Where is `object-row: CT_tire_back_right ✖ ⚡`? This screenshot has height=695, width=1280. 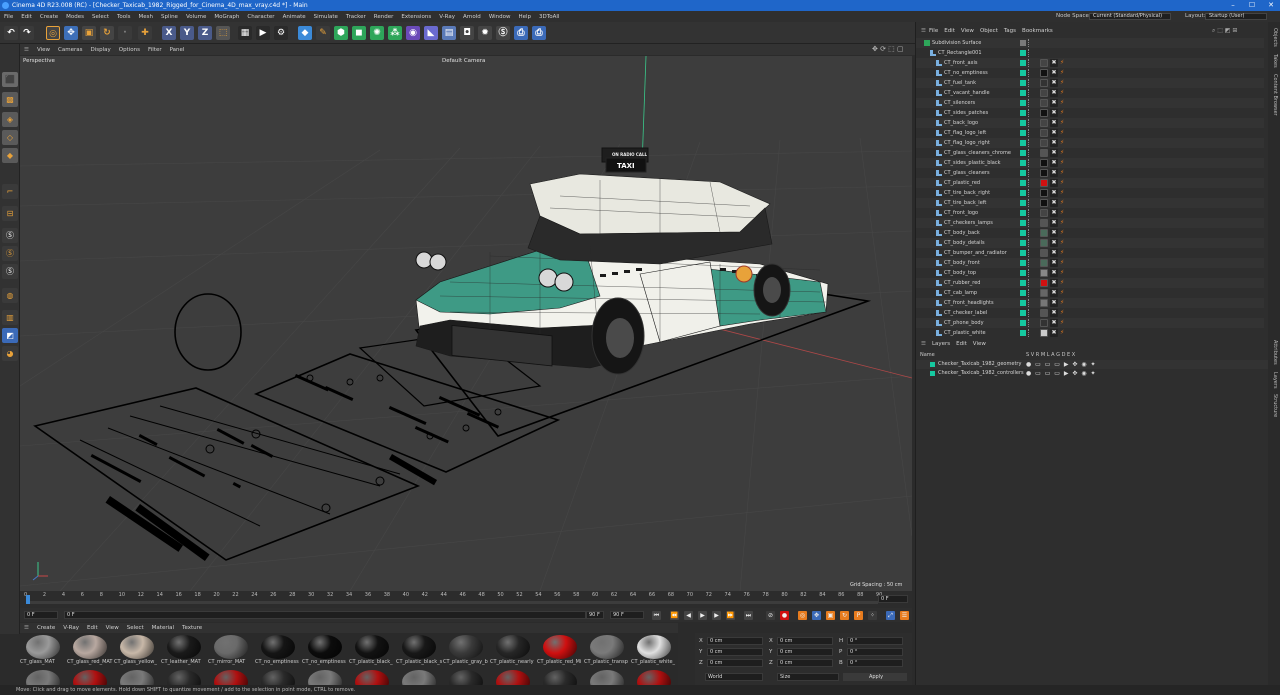 object-row: CT_tire_back_right ✖ ⚡ is located at coordinates (1090, 193).